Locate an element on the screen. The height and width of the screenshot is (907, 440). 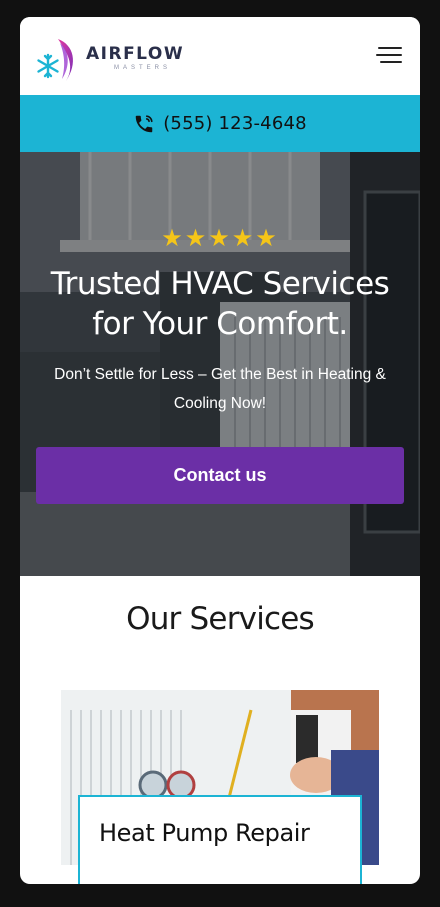
service-card-label: Heat Pump Repair is located at coordinates (220, 839).